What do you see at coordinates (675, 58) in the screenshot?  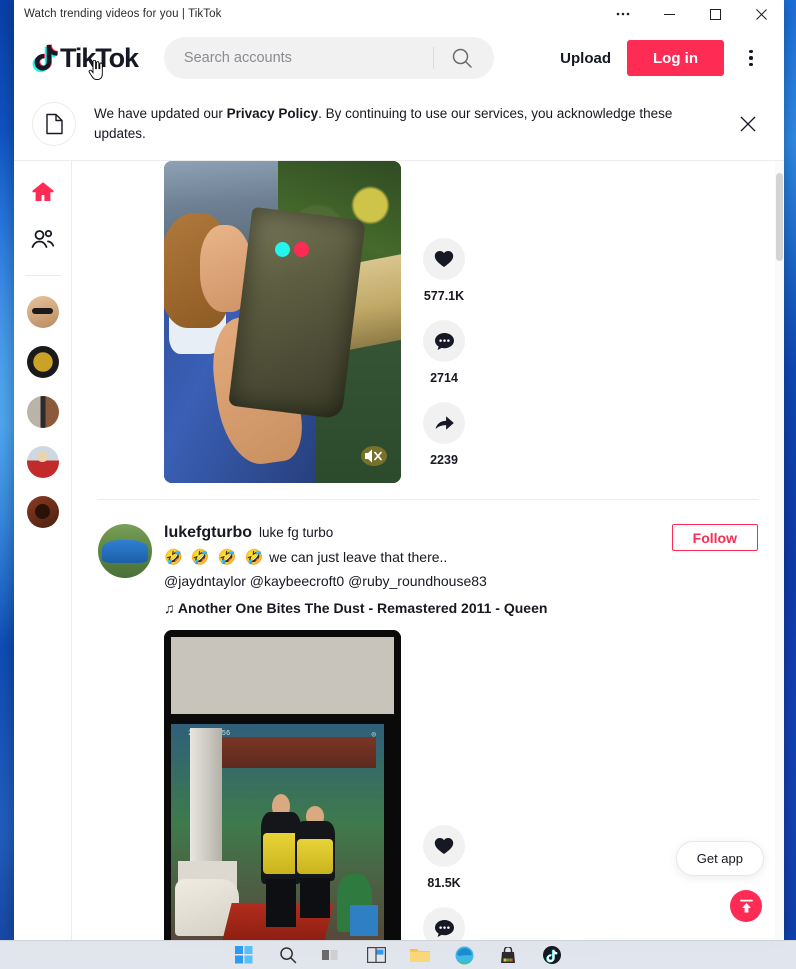 I see `login-button: Log in` at bounding box center [675, 58].